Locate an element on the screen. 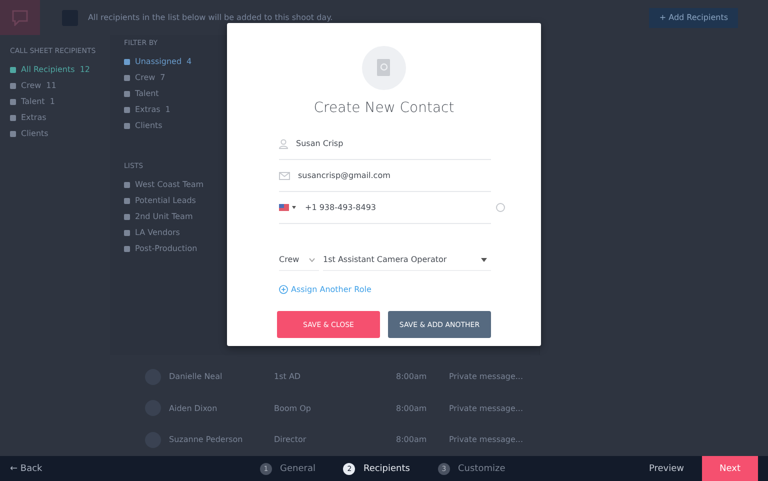  recipient-name: Suzanne Pederson is located at coordinates (206, 439).